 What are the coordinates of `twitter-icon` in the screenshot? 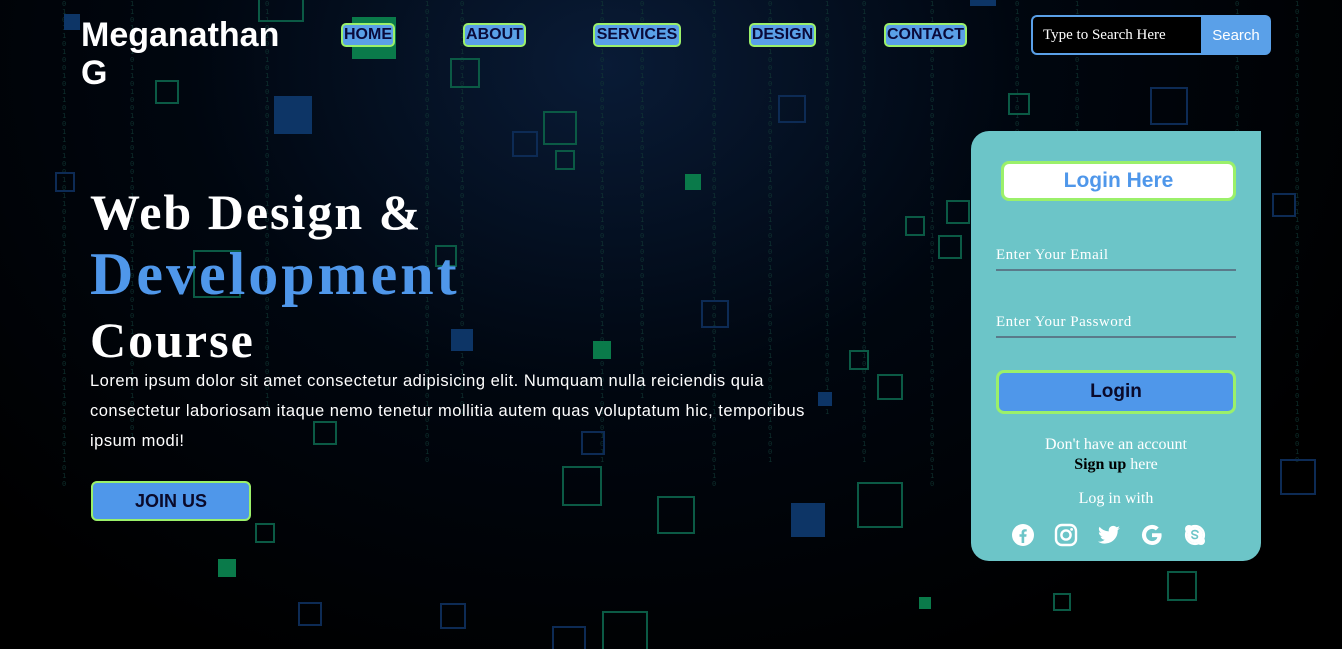 It's located at (1109, 535).